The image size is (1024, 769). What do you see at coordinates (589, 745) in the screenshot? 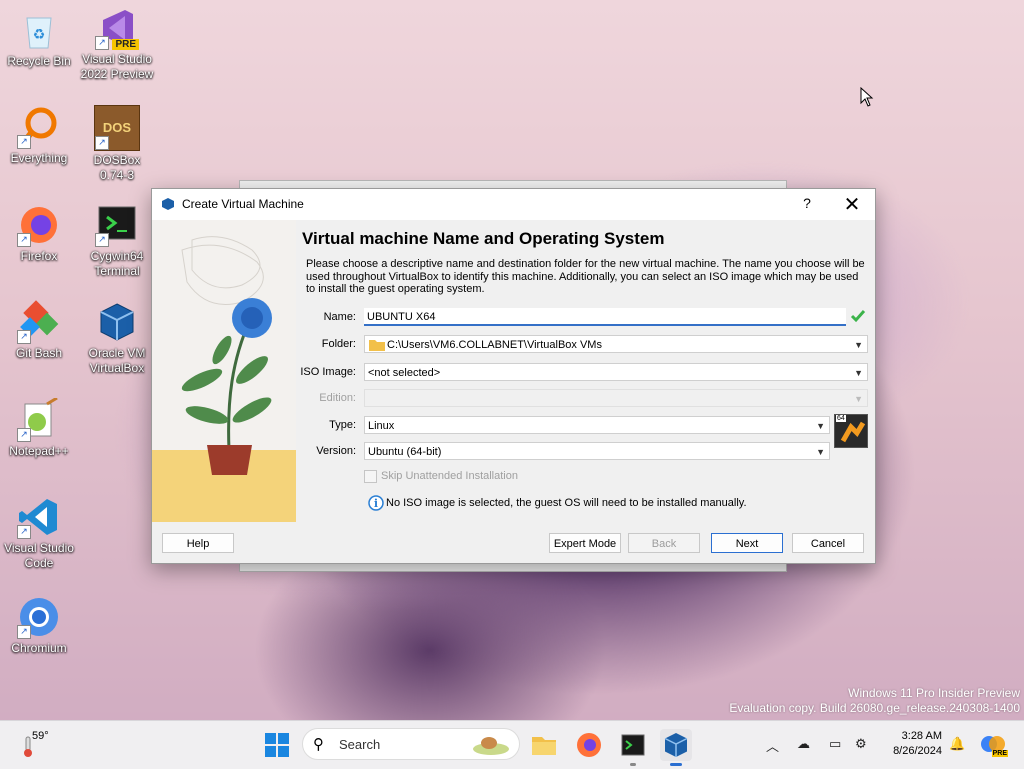
I see `taskbar-firefox` at bounding box center [589, 745].